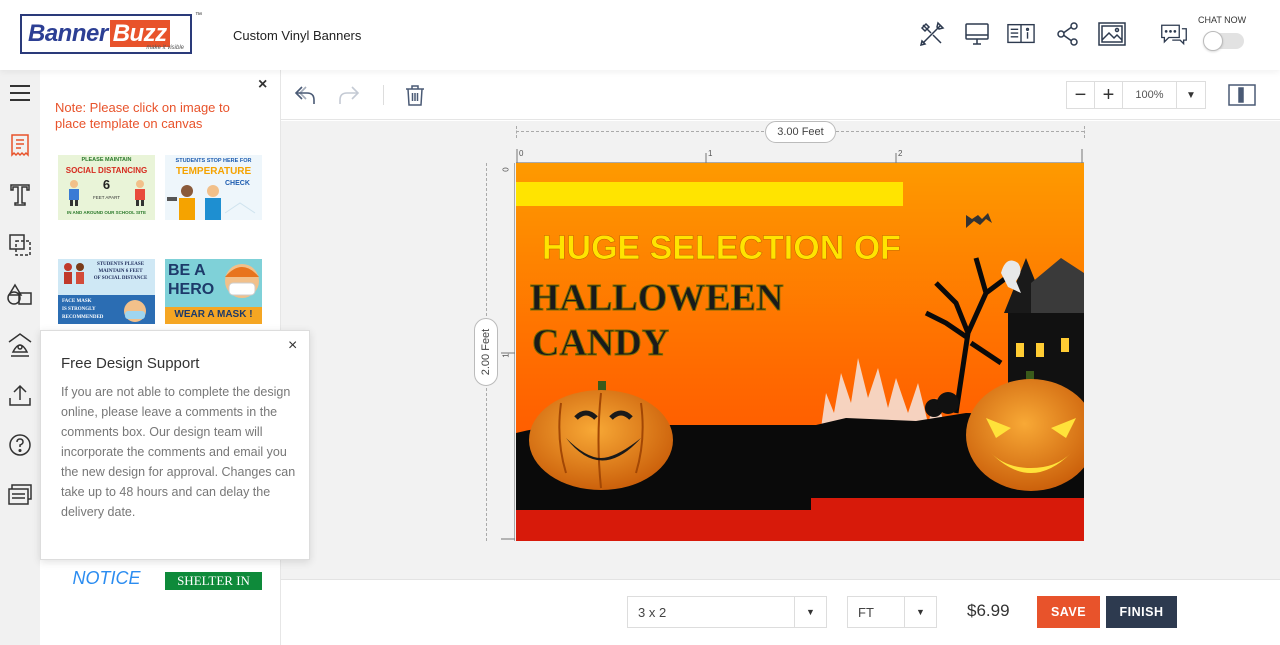 The height and width of the screenshot is (645, 1280). What do you see at coordinates (297, 35) in the screenshot?
I see `page-title: Custom Vinyl Banners` at bounding box center [297, 35].